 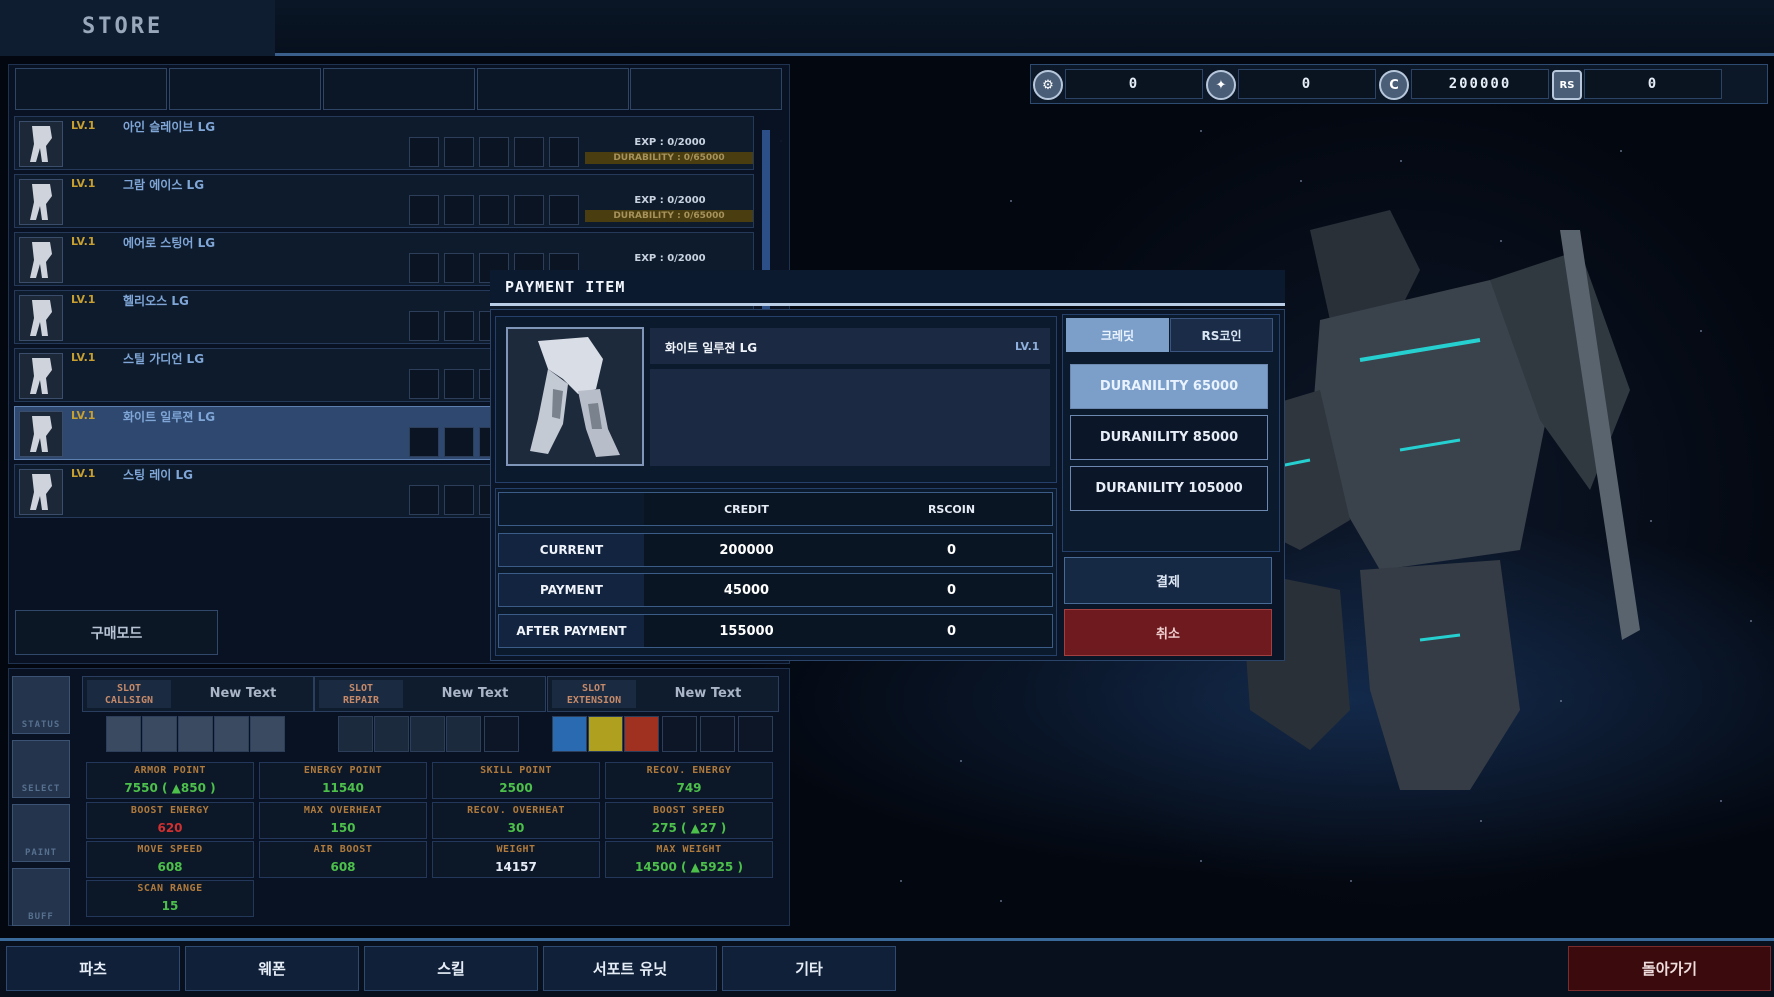 I want to click on column-credit: CREDIT, so click(x=746, y=509).